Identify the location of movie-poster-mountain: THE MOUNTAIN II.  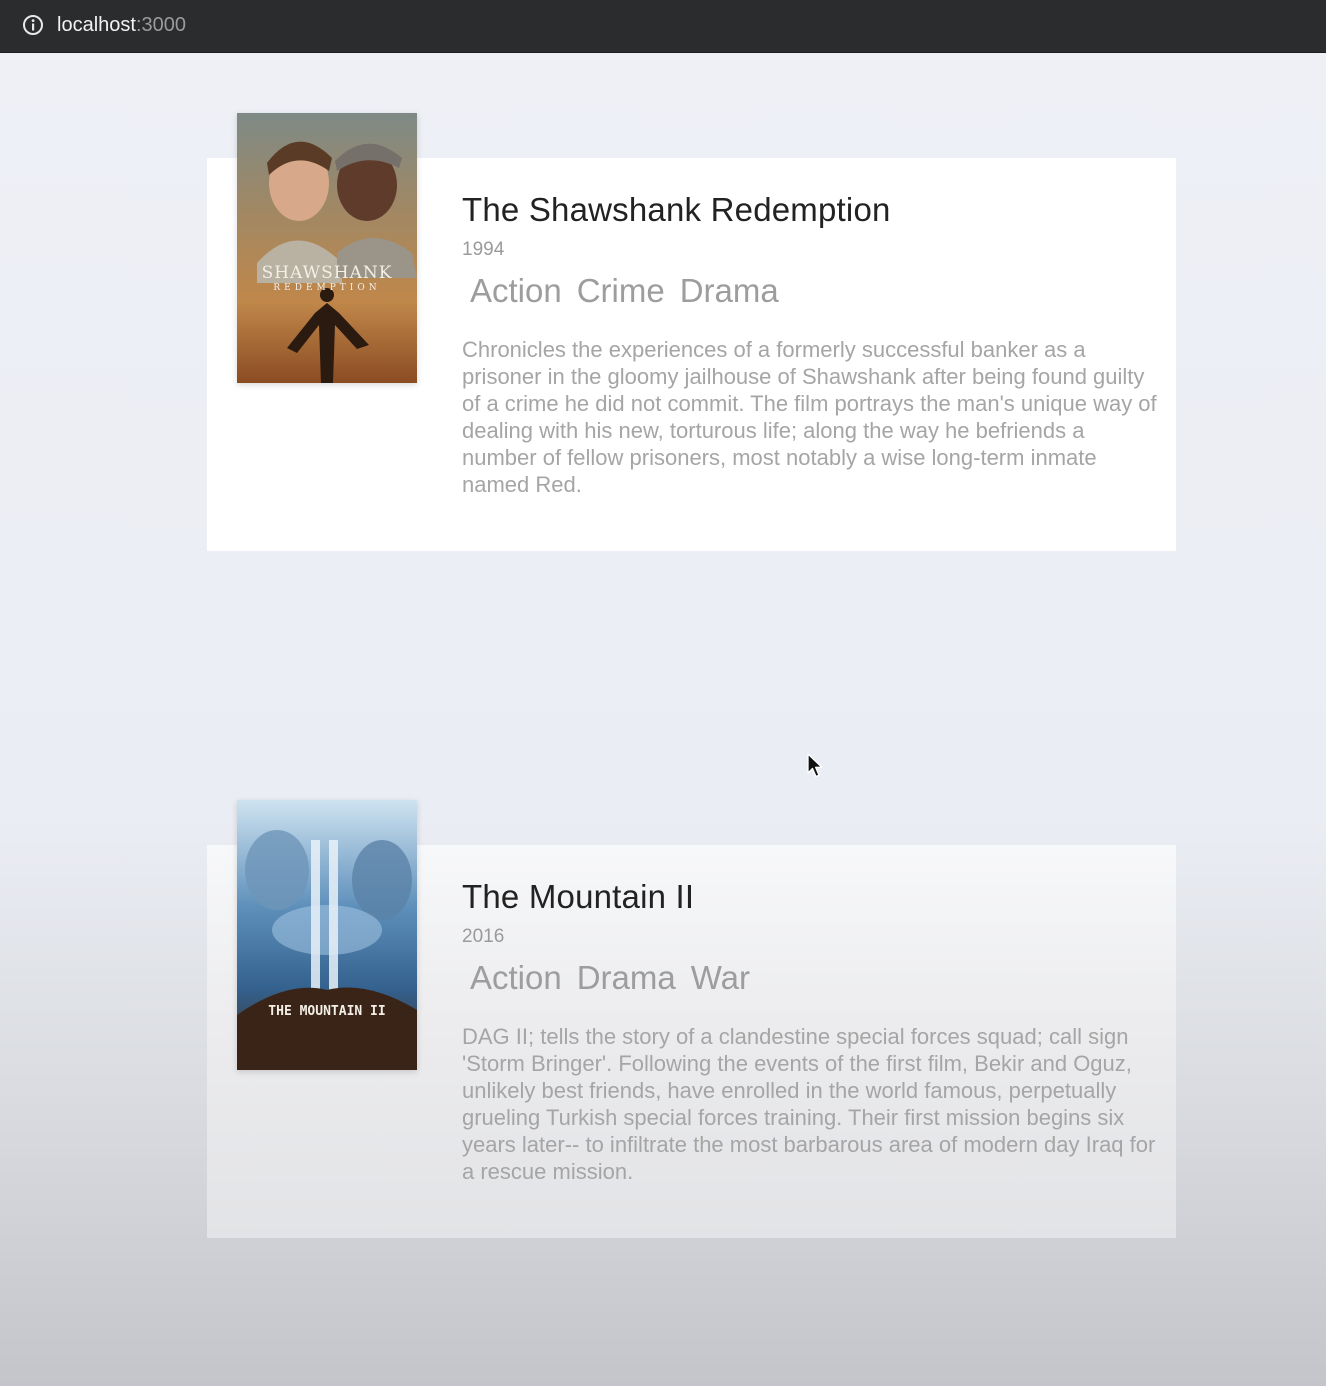
(327, 935).